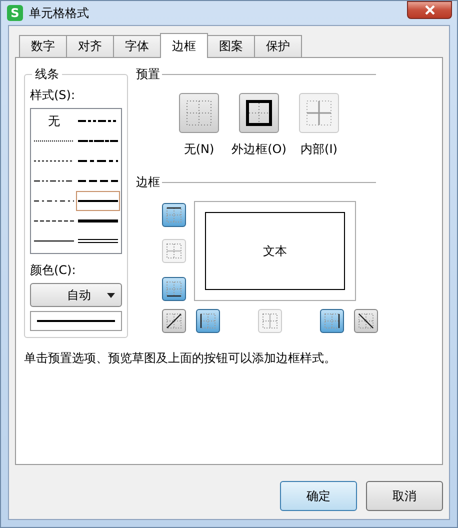  Describe the element at coordinates (278, 46) in the screenshot. I see `tab: 保护` at that location.